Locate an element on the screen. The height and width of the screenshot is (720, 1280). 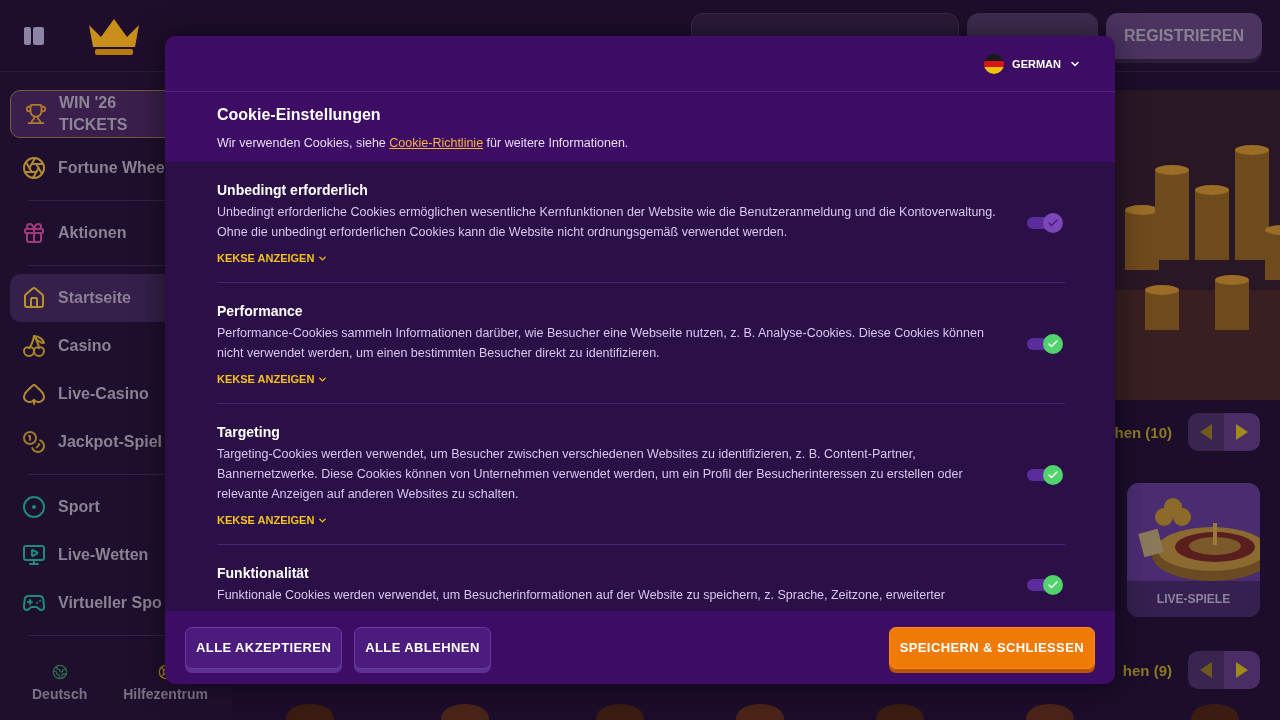
flag-icon is located at coordinates (994, 63).